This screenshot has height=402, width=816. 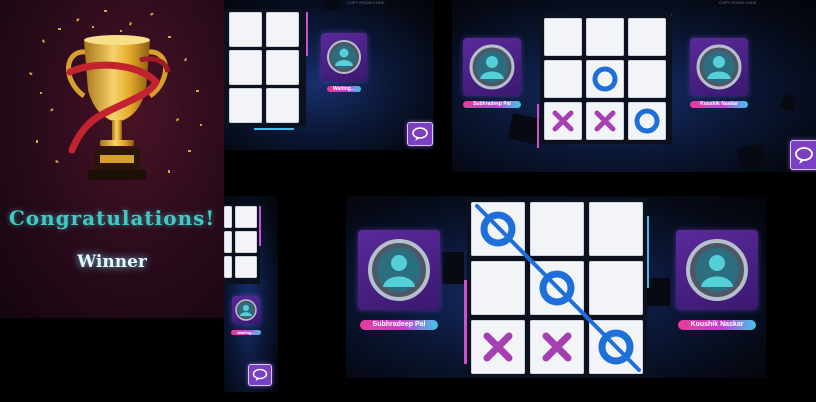 I want to click on trophy-icon, so click(x=118, y=107).